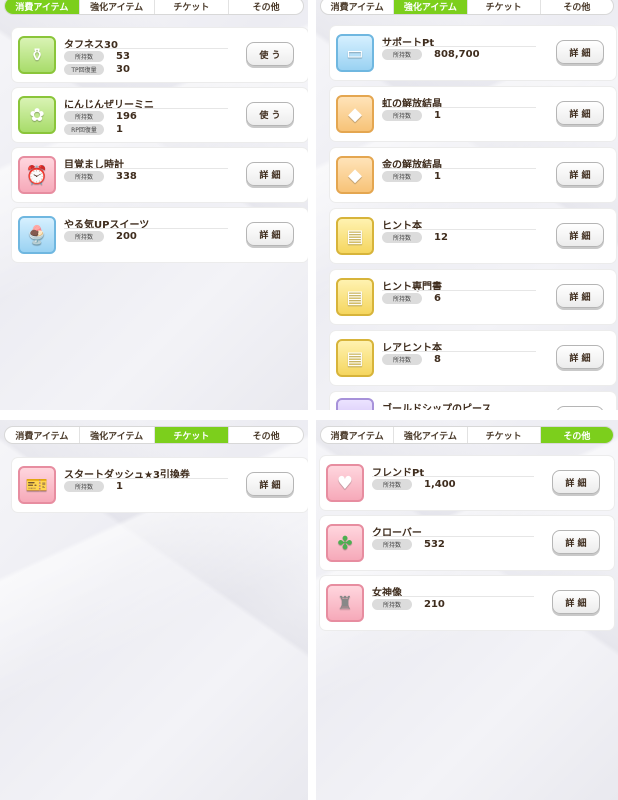 The width and height of the screenshot is (618, 800). I want to click on clover-icon: ✤, so click(345, 543).